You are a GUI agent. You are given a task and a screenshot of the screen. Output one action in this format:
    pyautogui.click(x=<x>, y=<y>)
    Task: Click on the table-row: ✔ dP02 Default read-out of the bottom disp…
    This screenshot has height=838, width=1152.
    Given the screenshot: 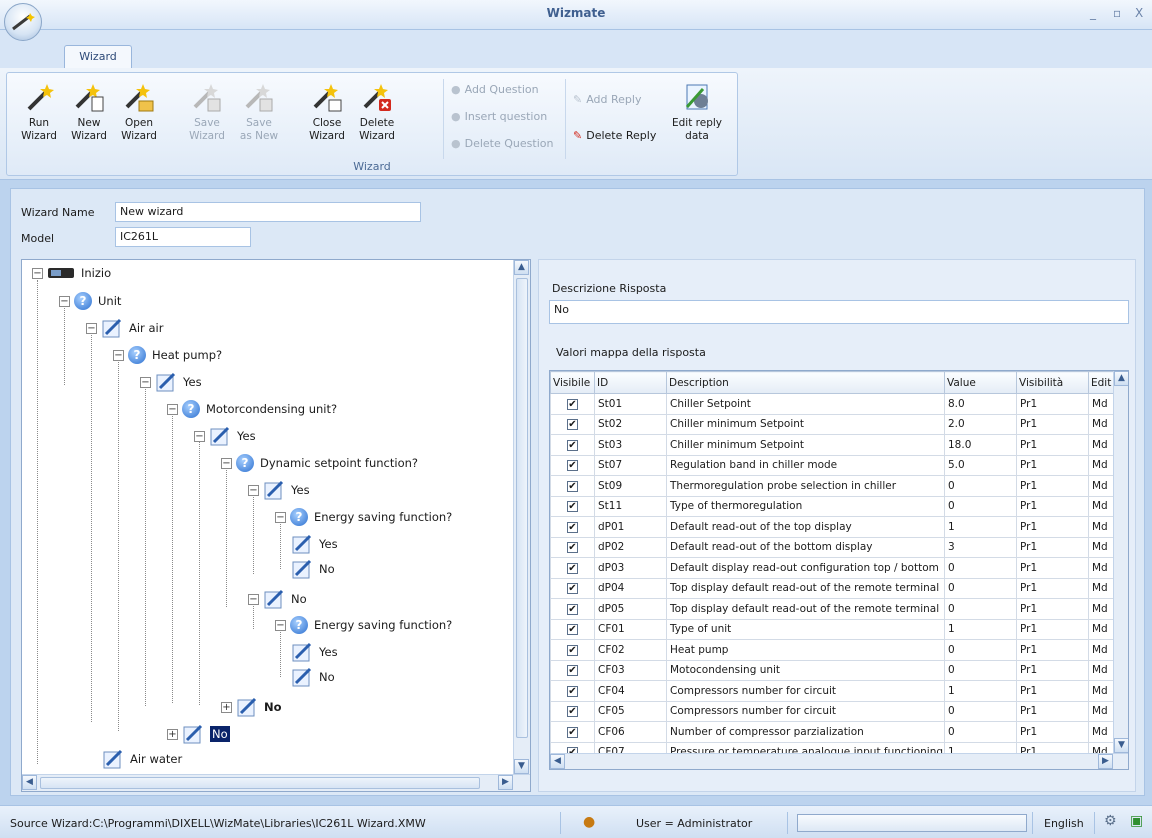 What is the action you would take?
    pyautogui.click(x=833, y=547)
    